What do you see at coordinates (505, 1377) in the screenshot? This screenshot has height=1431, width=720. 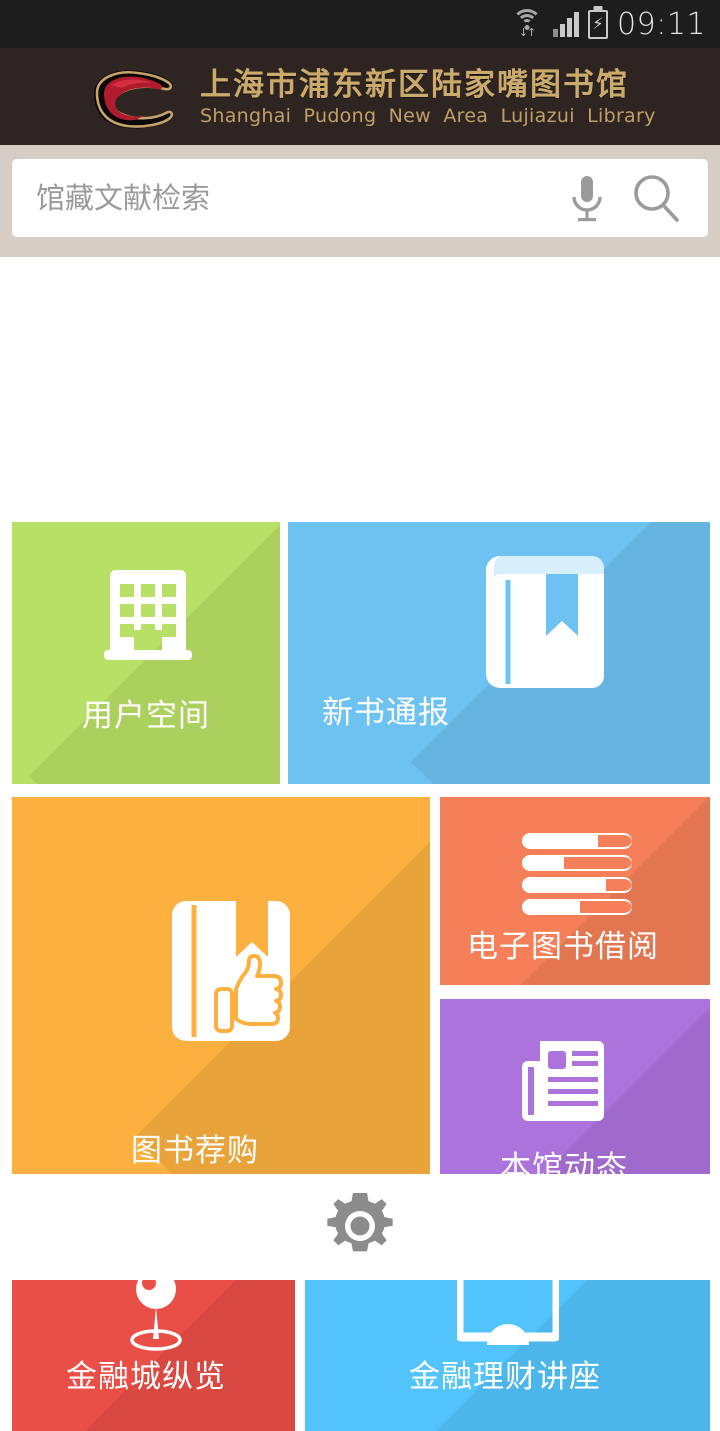 I see `tile-label: 金融理财讲座` at bounding box center [505, 1377].